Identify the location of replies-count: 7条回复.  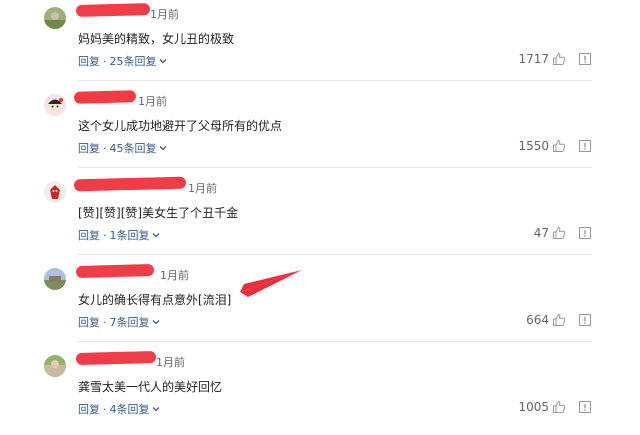
(129, 322).